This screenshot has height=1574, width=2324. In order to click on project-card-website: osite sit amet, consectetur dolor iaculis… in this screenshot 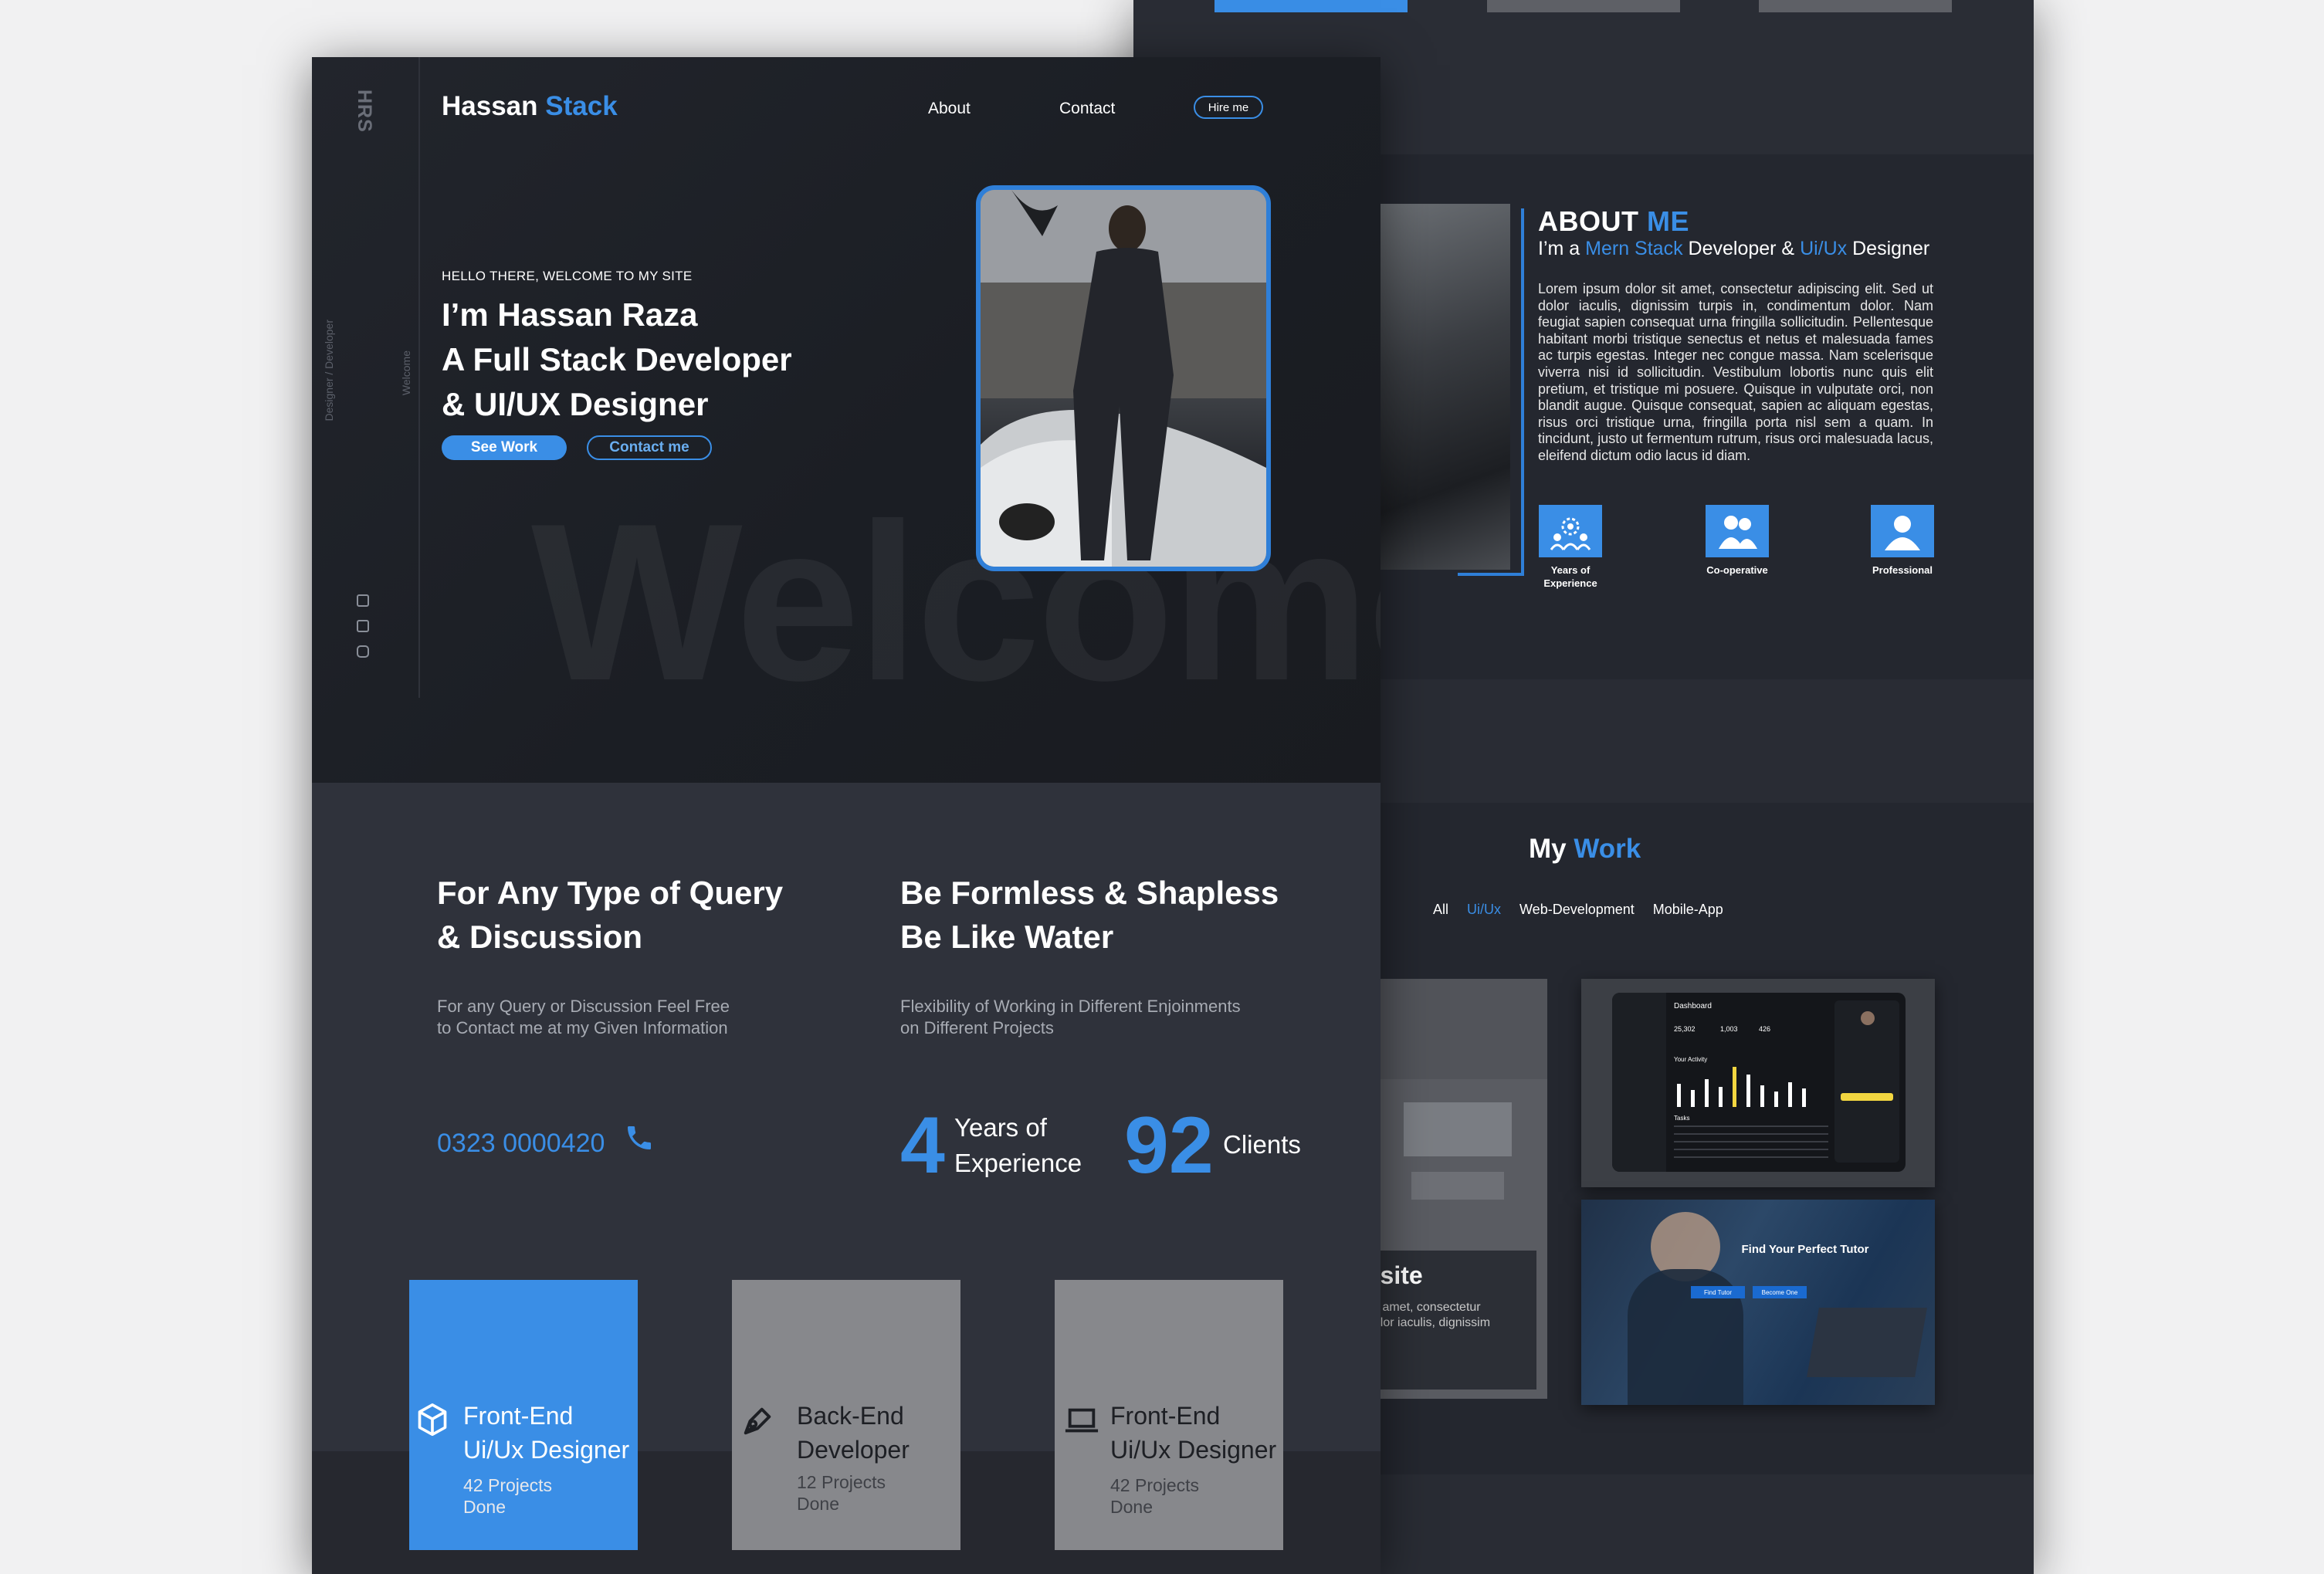, I will do `click(1456, 1239)`.